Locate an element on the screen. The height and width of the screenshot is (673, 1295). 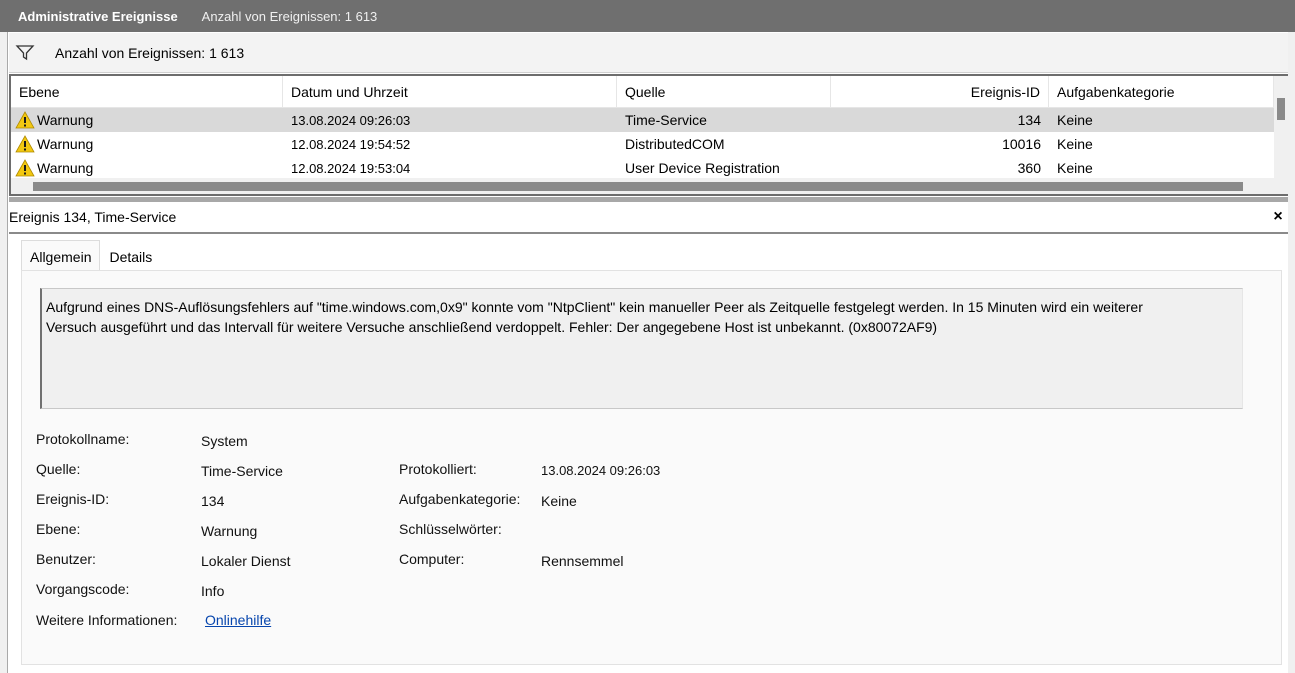
computer-label: Computer: is located at coordinates (432, 559).